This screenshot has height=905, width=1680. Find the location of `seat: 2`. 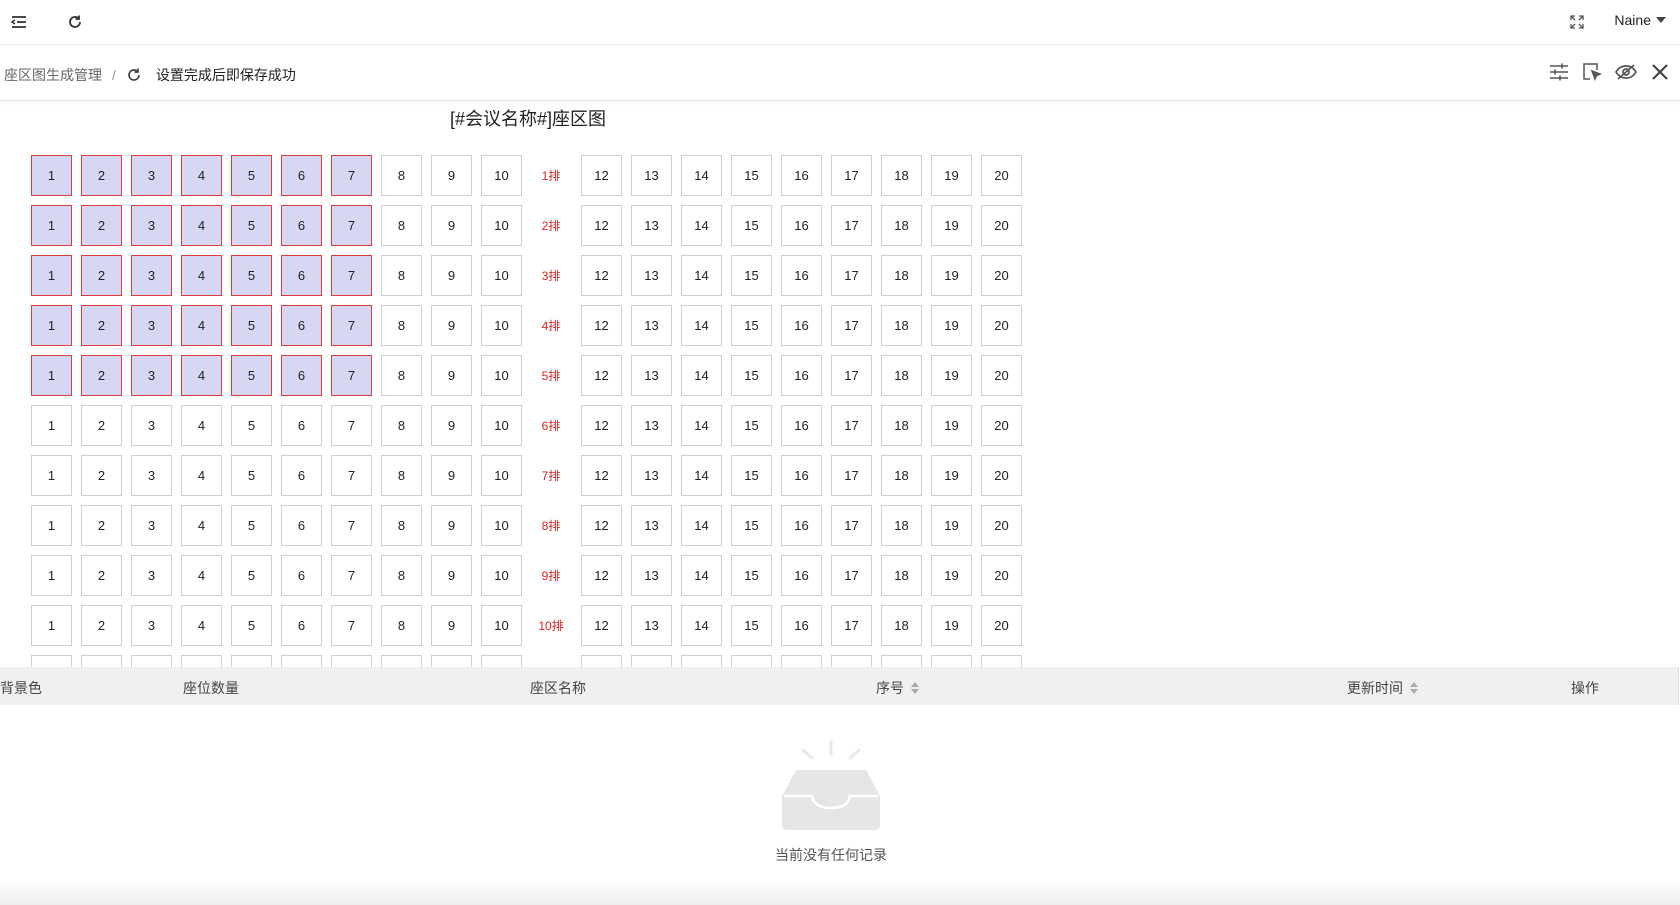

seat: 2 is located at coordinates (101, 375).